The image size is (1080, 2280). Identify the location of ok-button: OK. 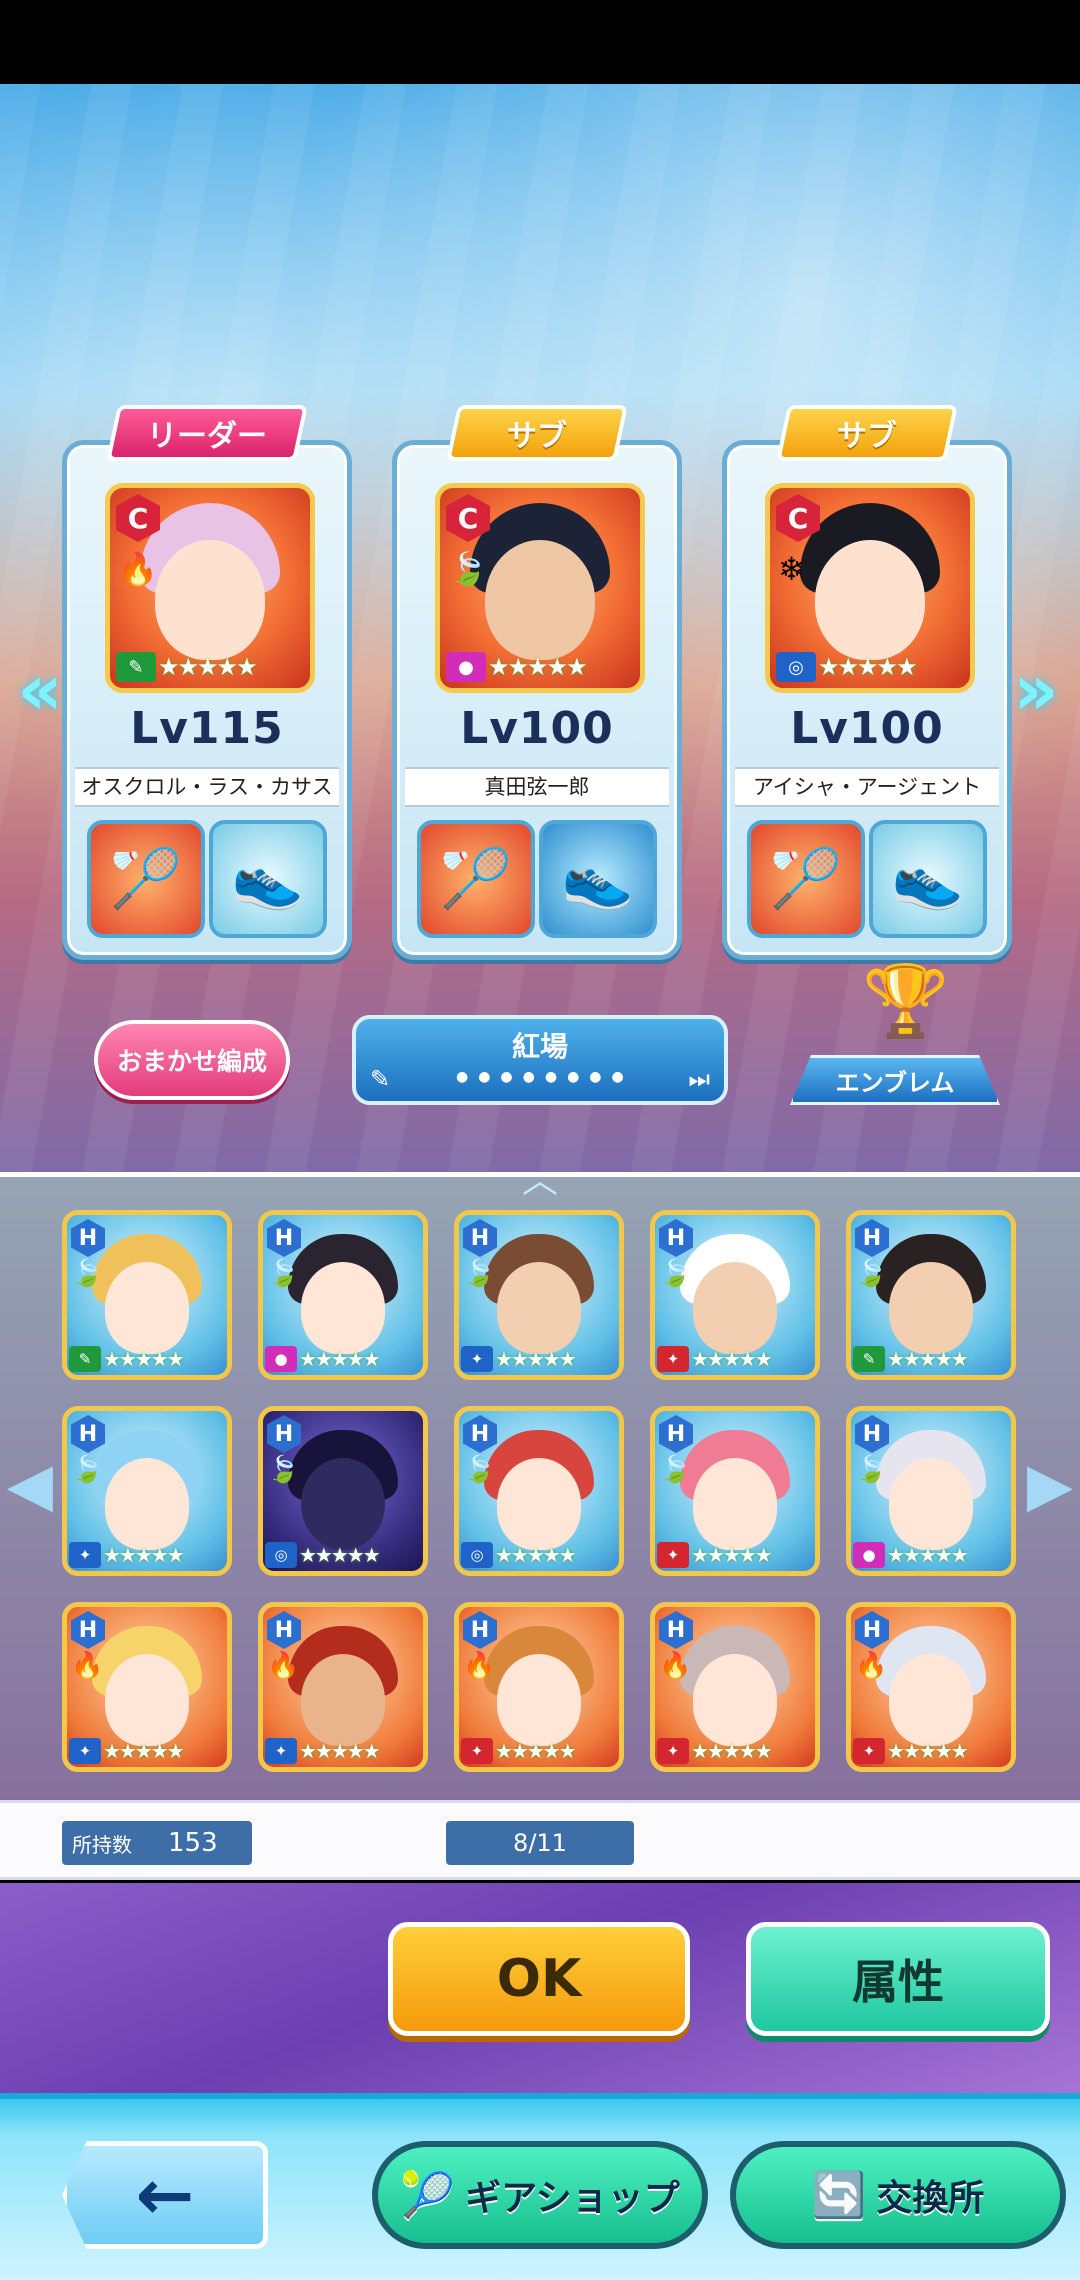
(539, 1979).